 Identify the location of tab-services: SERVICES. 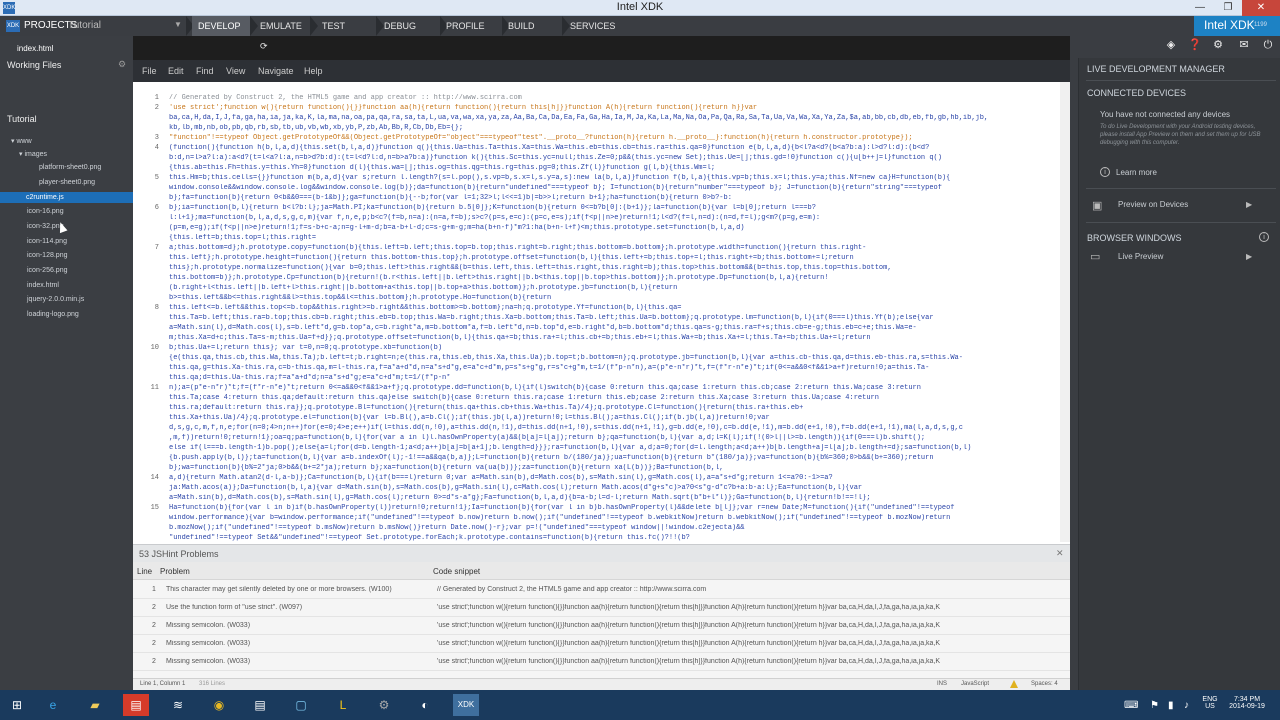
(599, 26).